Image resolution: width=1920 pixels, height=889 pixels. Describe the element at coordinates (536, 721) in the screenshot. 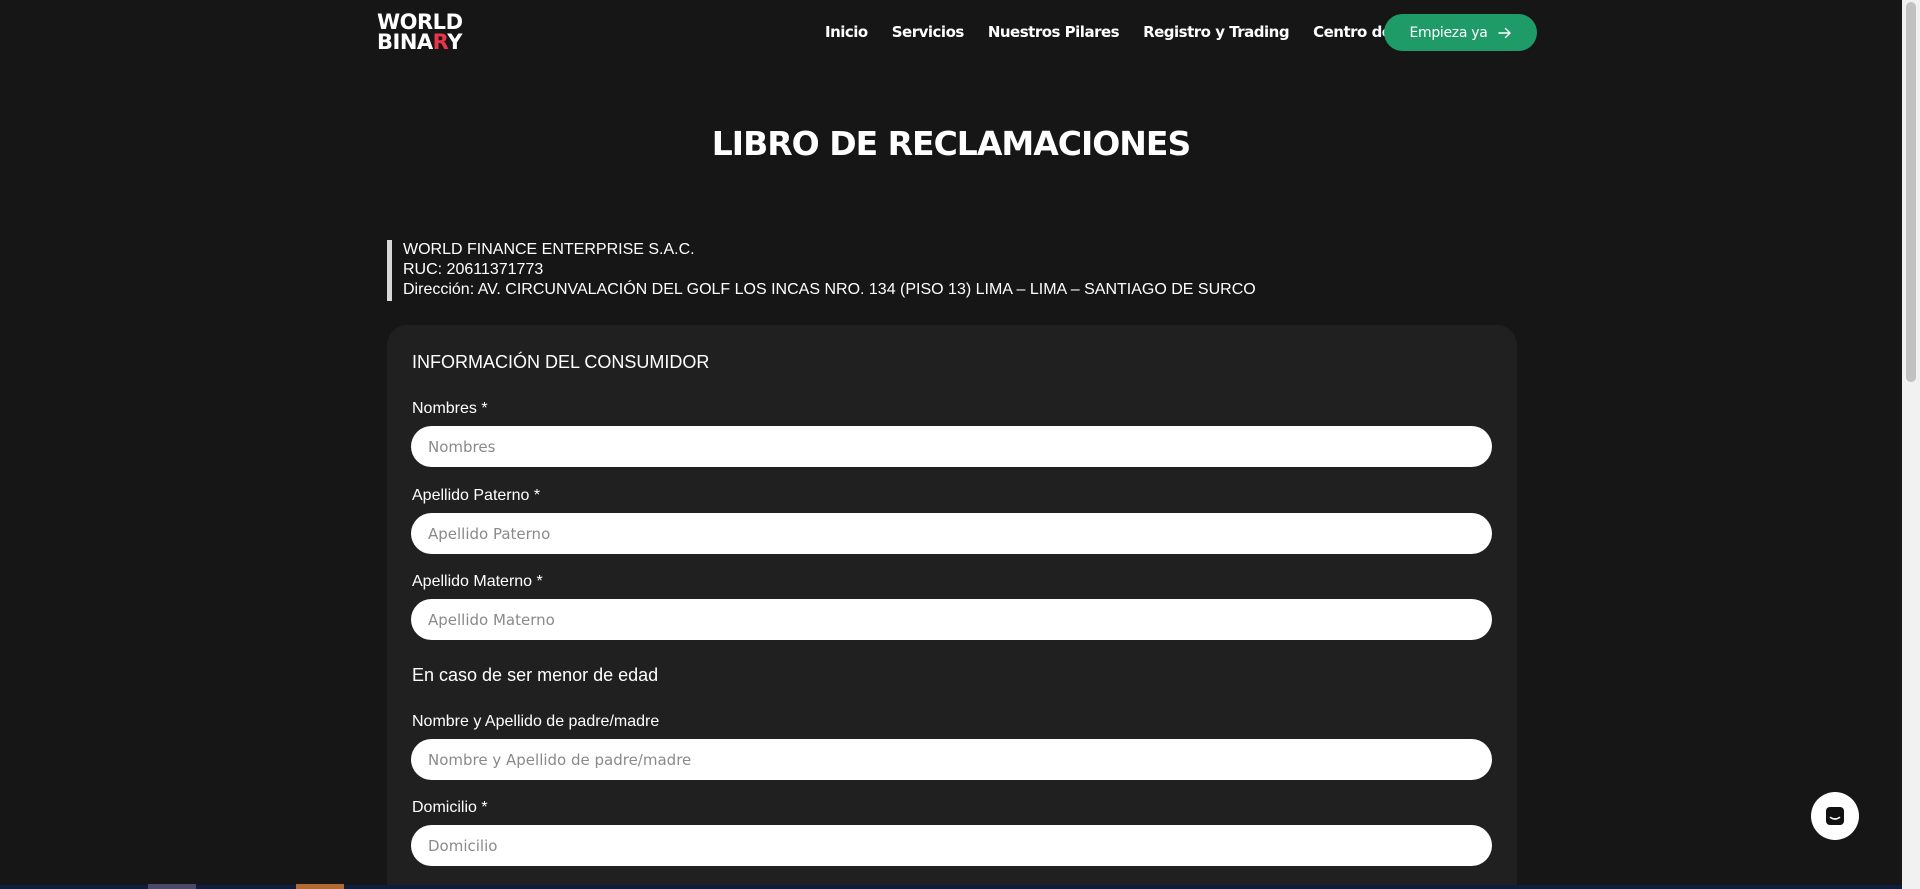

I see `padre-madre-label: Nombre y Apellido de padre/madre` at that location.